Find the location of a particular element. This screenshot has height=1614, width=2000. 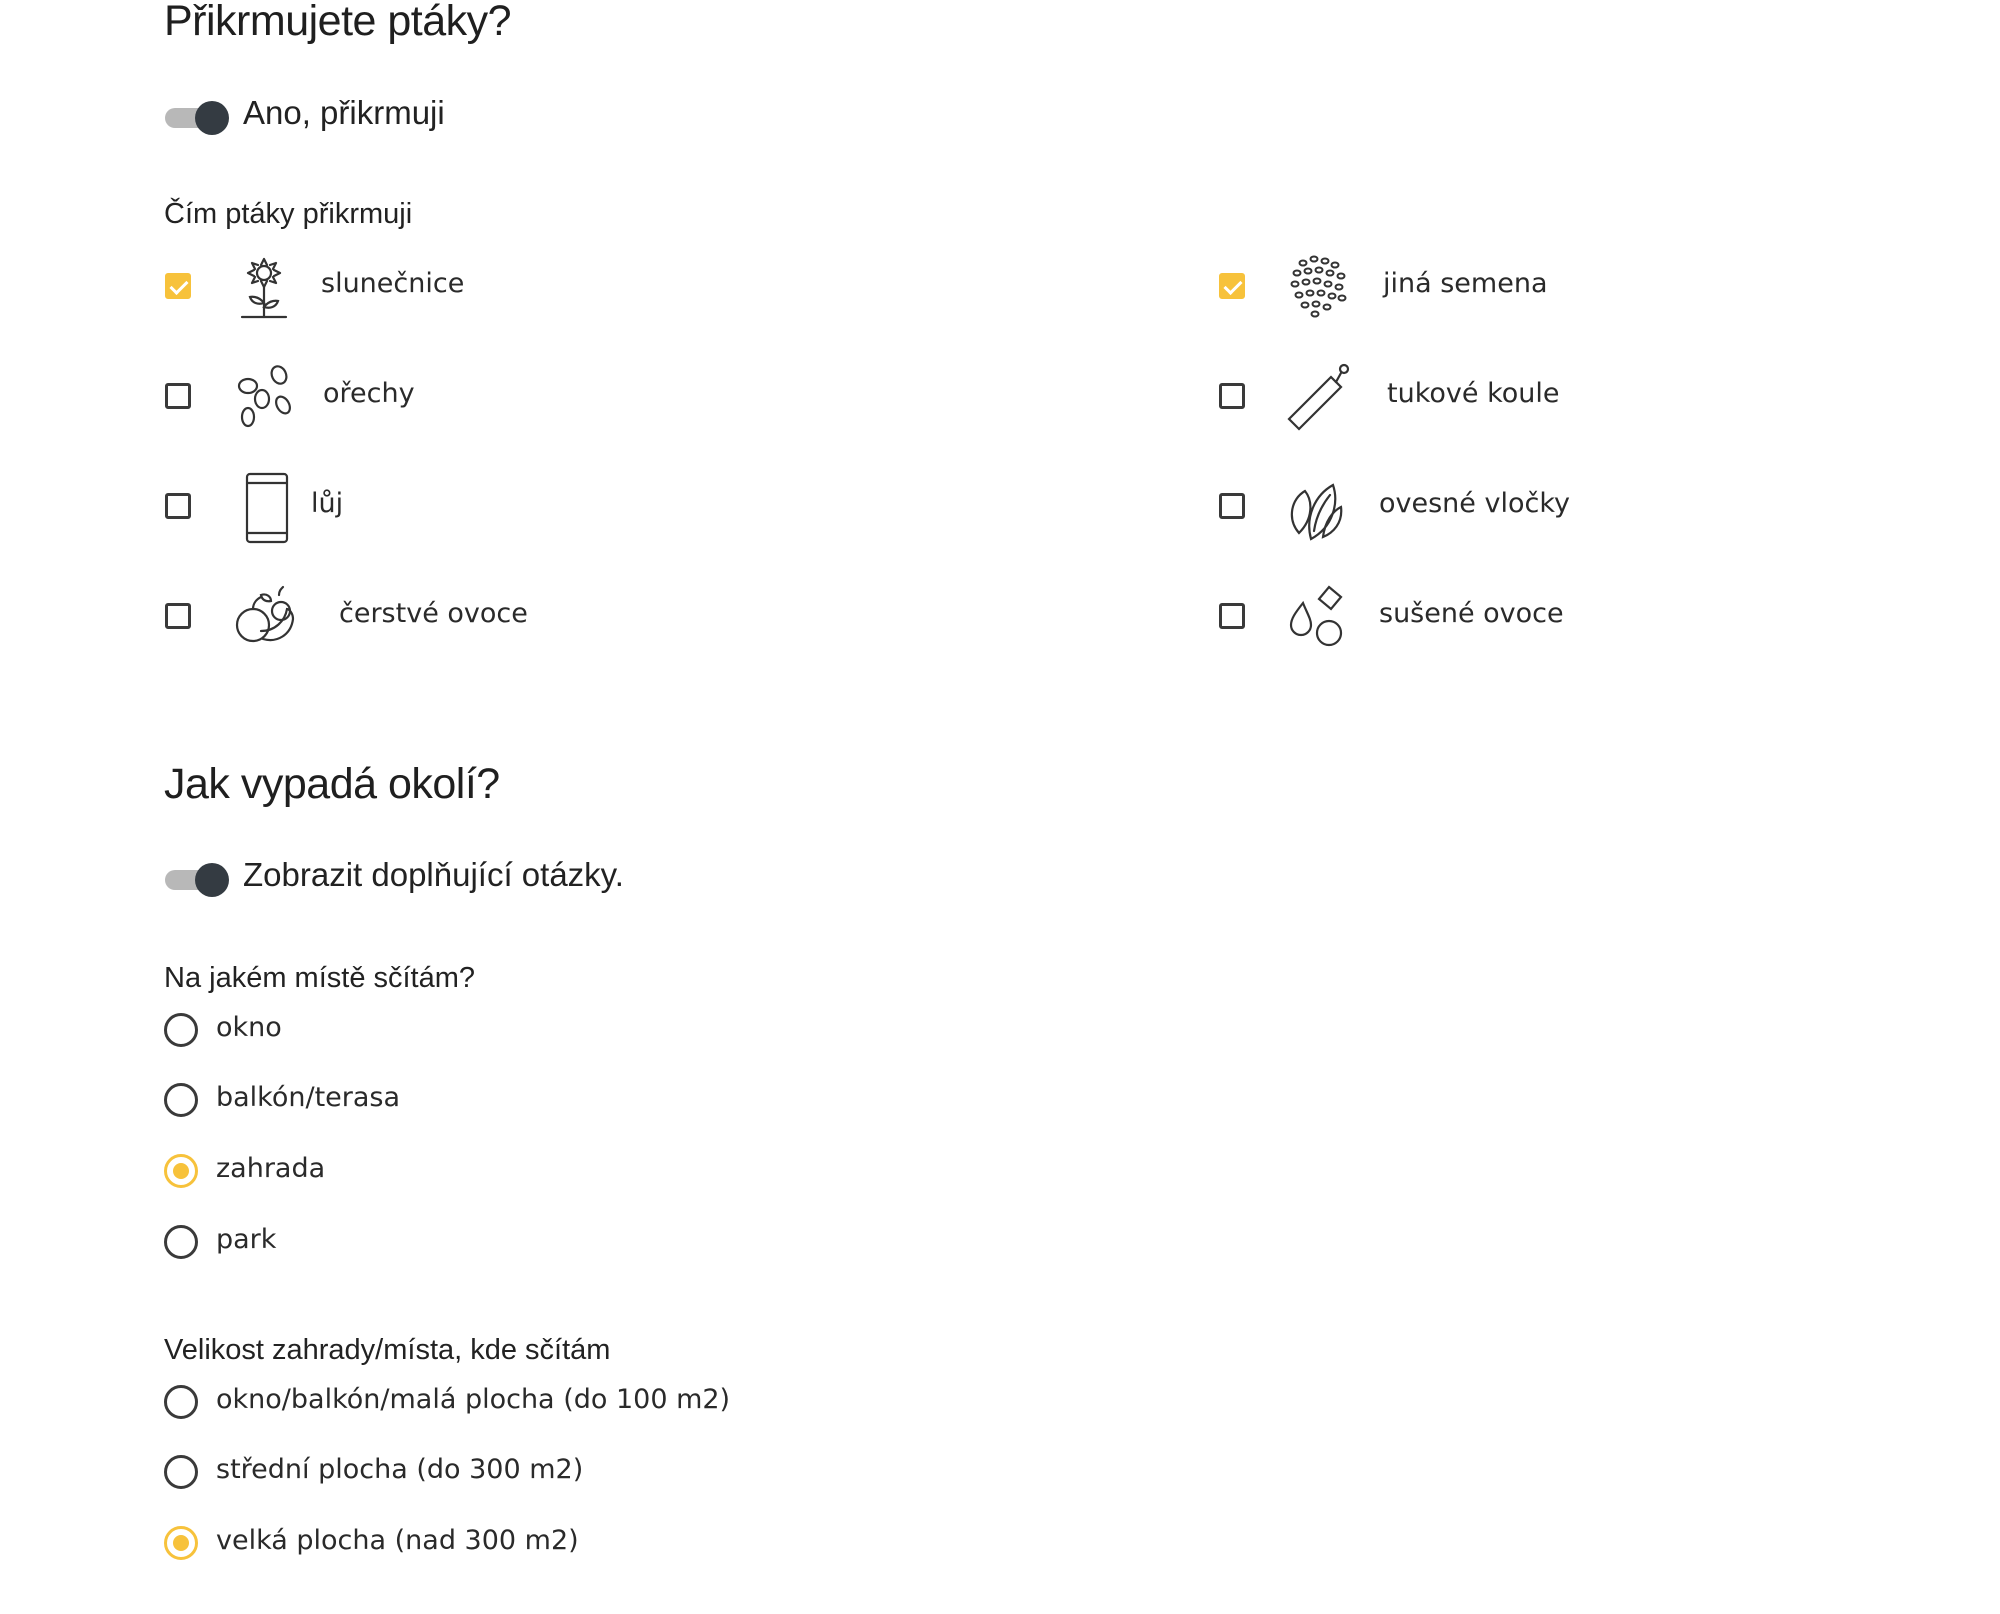

feed-option-cerstve-ovoce: čerstvé ovoce is located at coordinates (515, 621).